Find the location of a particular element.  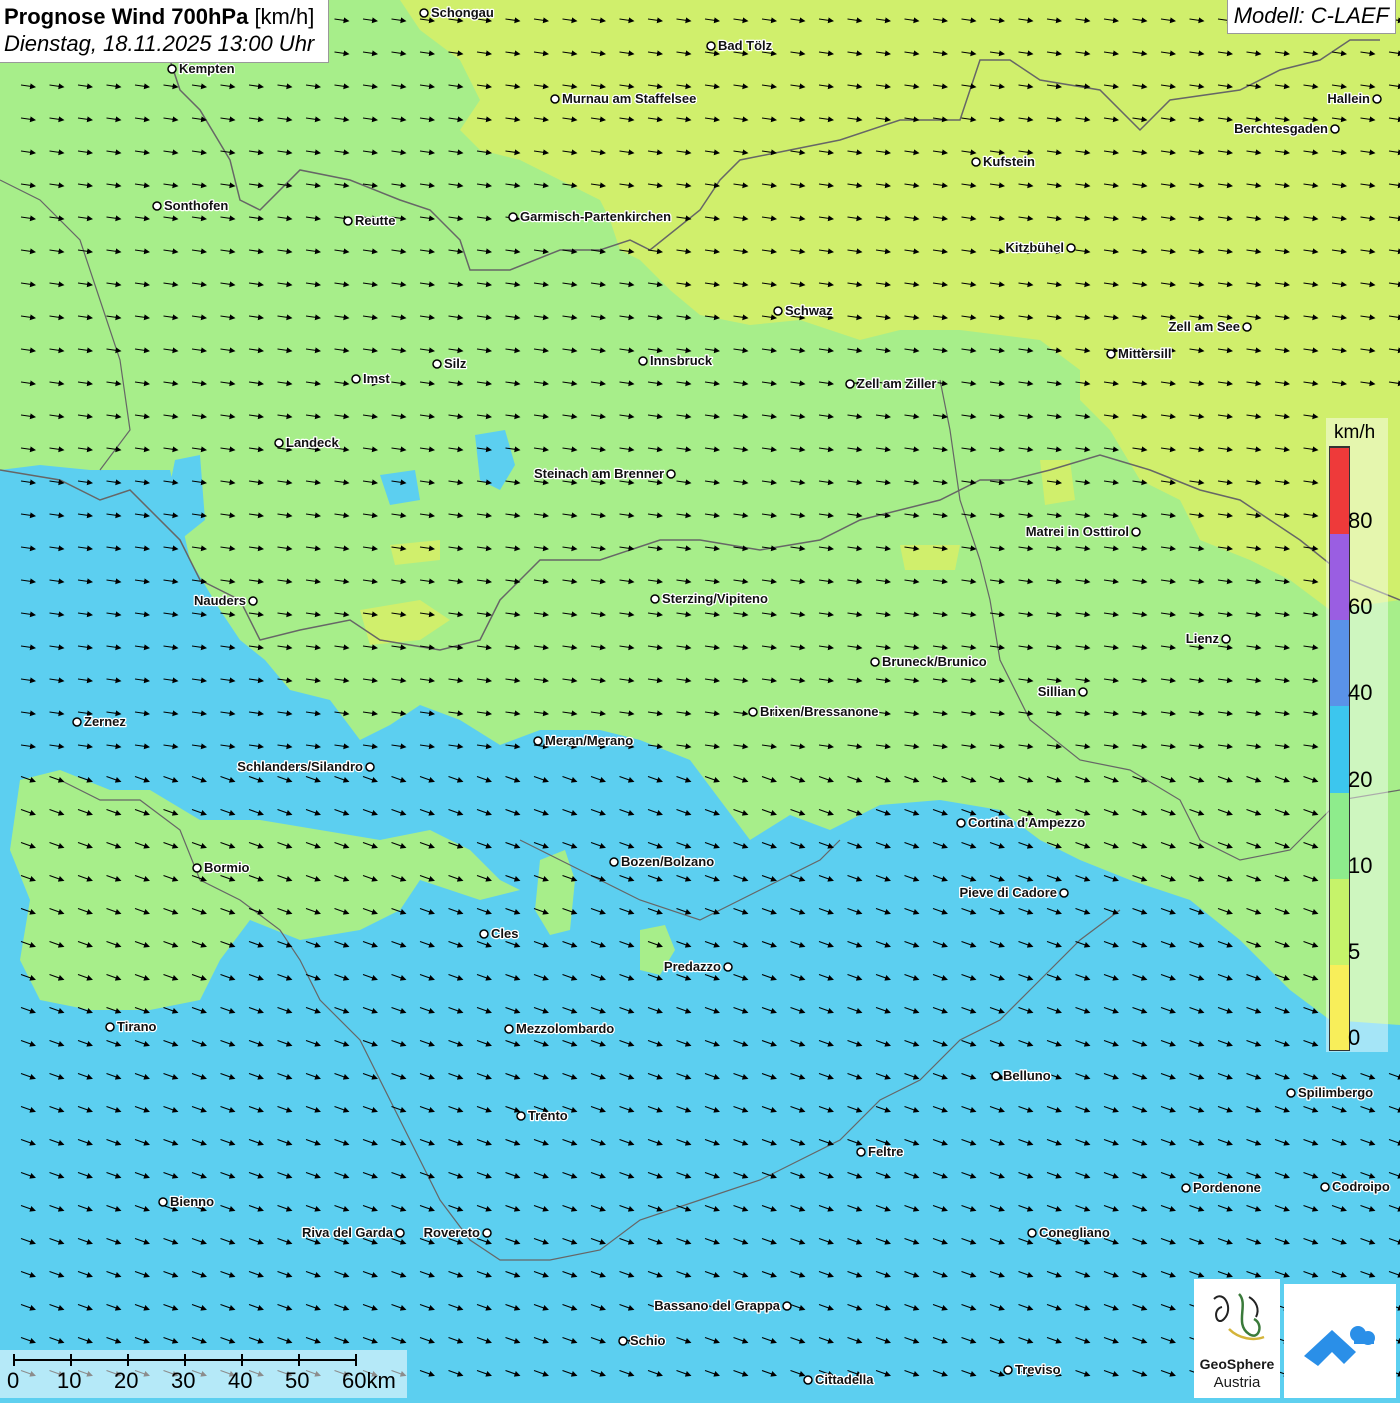

city-marker: Brixen/Bressanone is located at coordinates (814, 711).